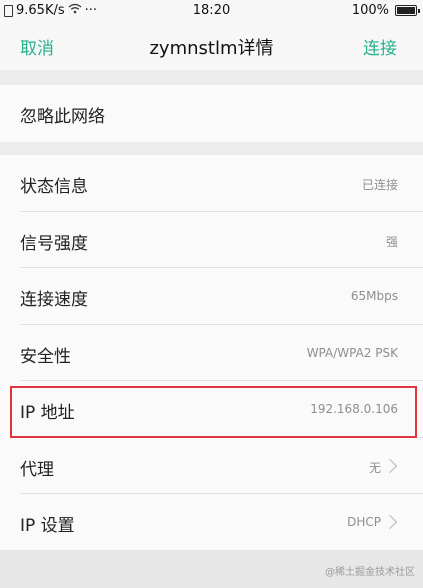 Image resolution: width=423 pixels, height=588 pixels. Describe the element at coordinates (62, 117) in the screenshot. I see `forget-network-label: 忽略此网络` at that location.